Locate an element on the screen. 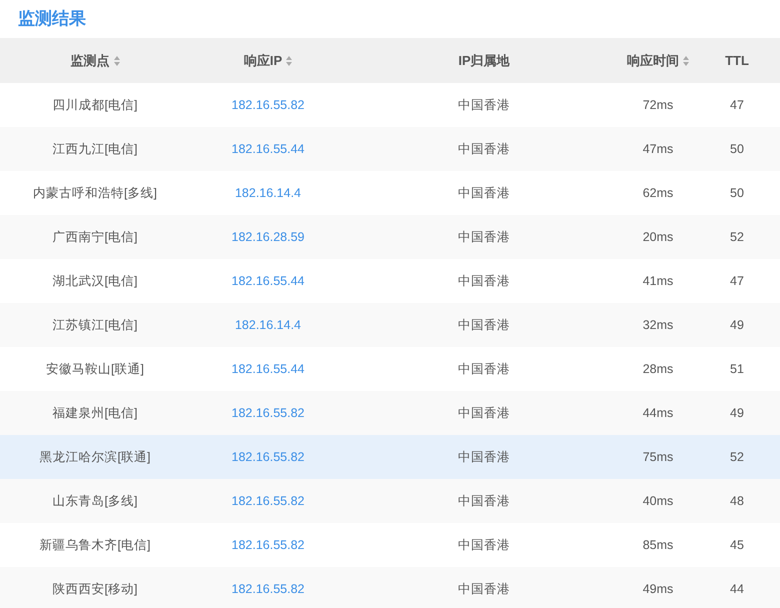 The width and height of the screenshot is (780, 608). table-cell-text: 四川成都[电信] is located at coordinates (95, 105).